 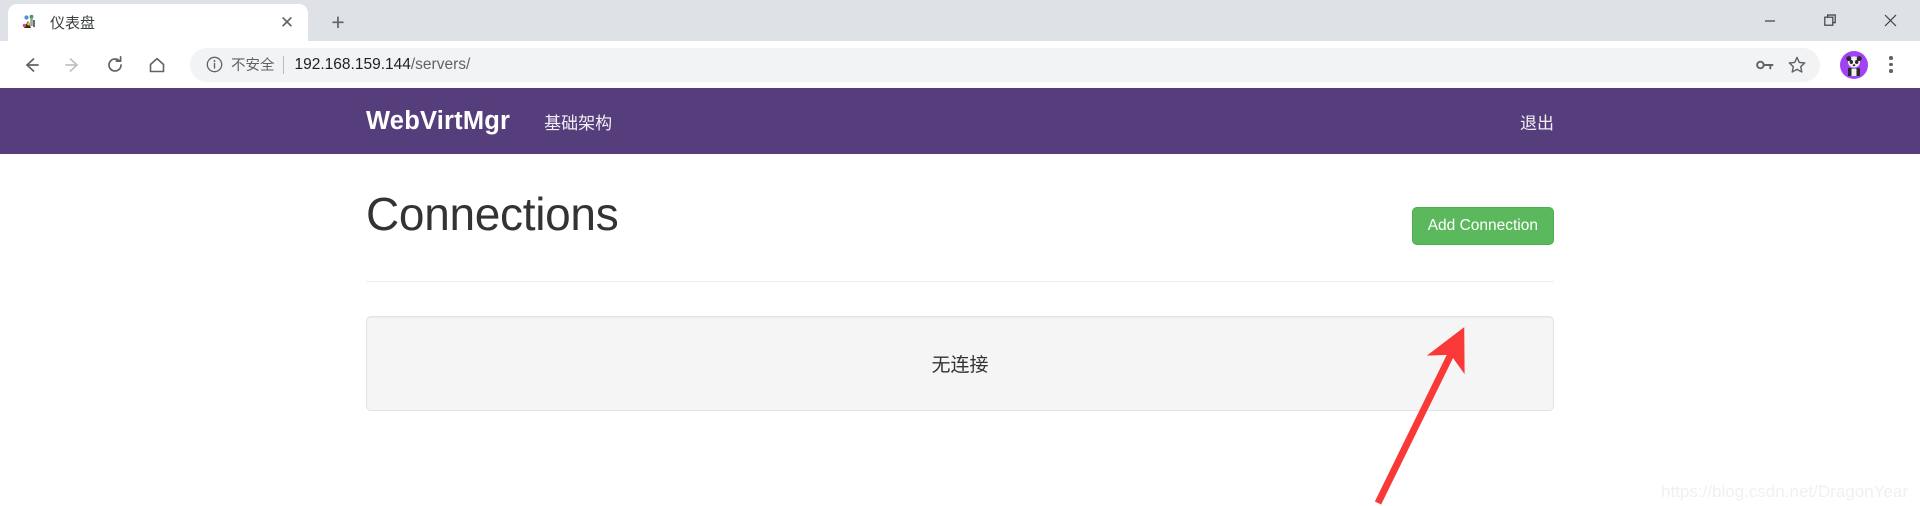 I want to click on omnibox-divider, so click(x=283, y=64).